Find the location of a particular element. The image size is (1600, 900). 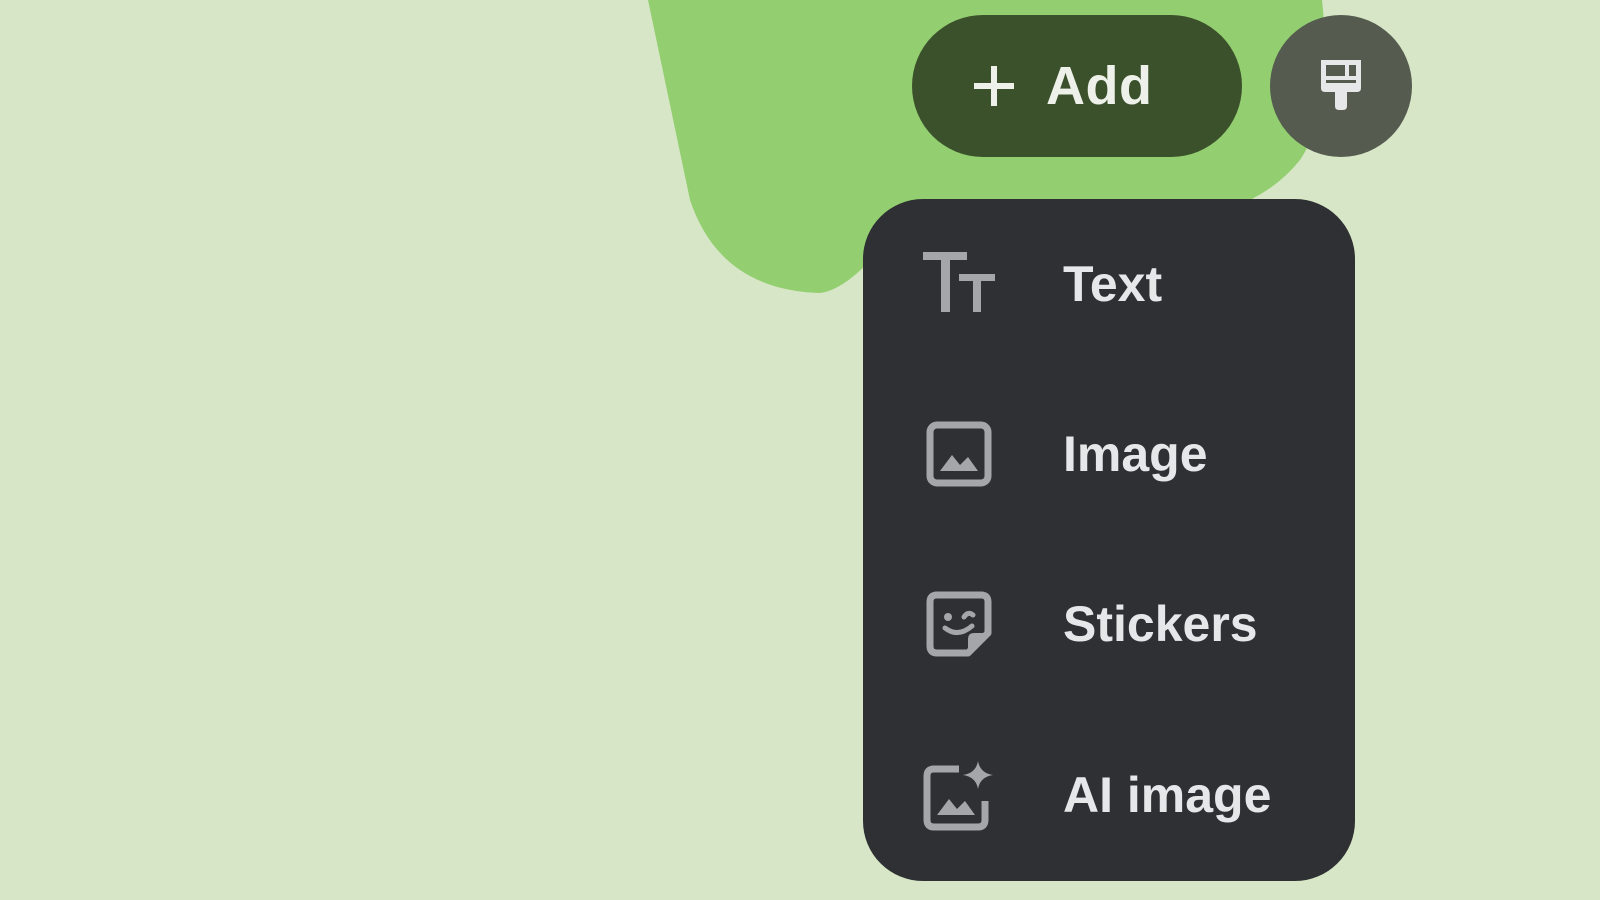

menu-item-image: Image is located at coordinates (1109, 454).